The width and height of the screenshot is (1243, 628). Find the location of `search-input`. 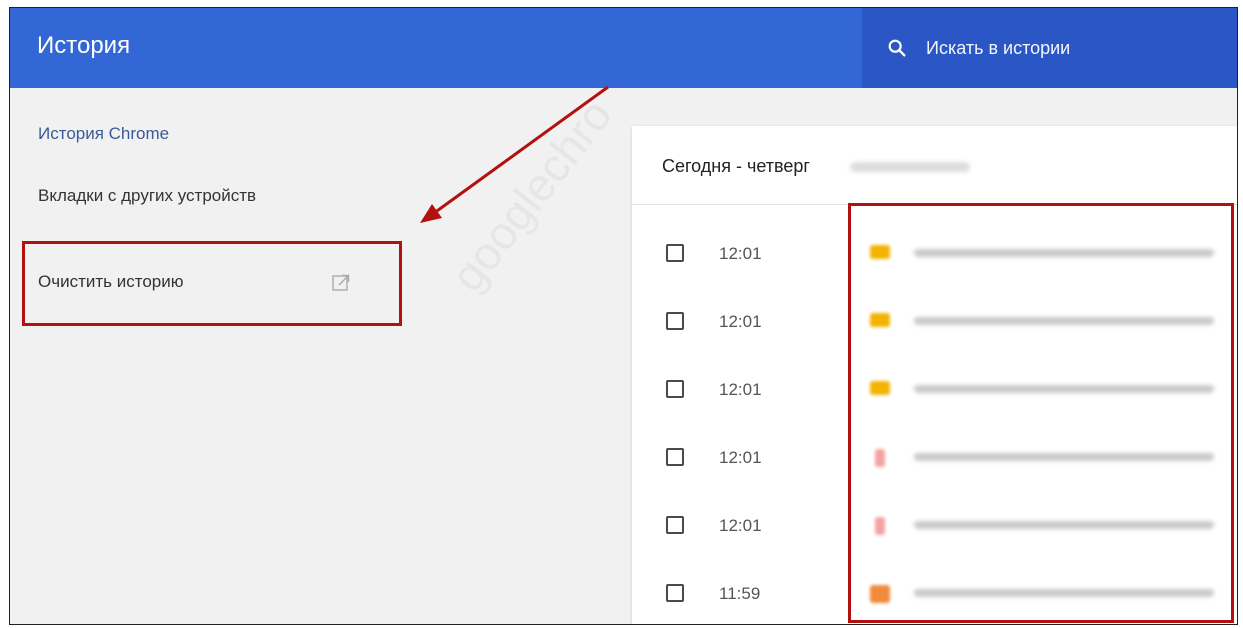

search-input is located at coordinates (1076, 48).